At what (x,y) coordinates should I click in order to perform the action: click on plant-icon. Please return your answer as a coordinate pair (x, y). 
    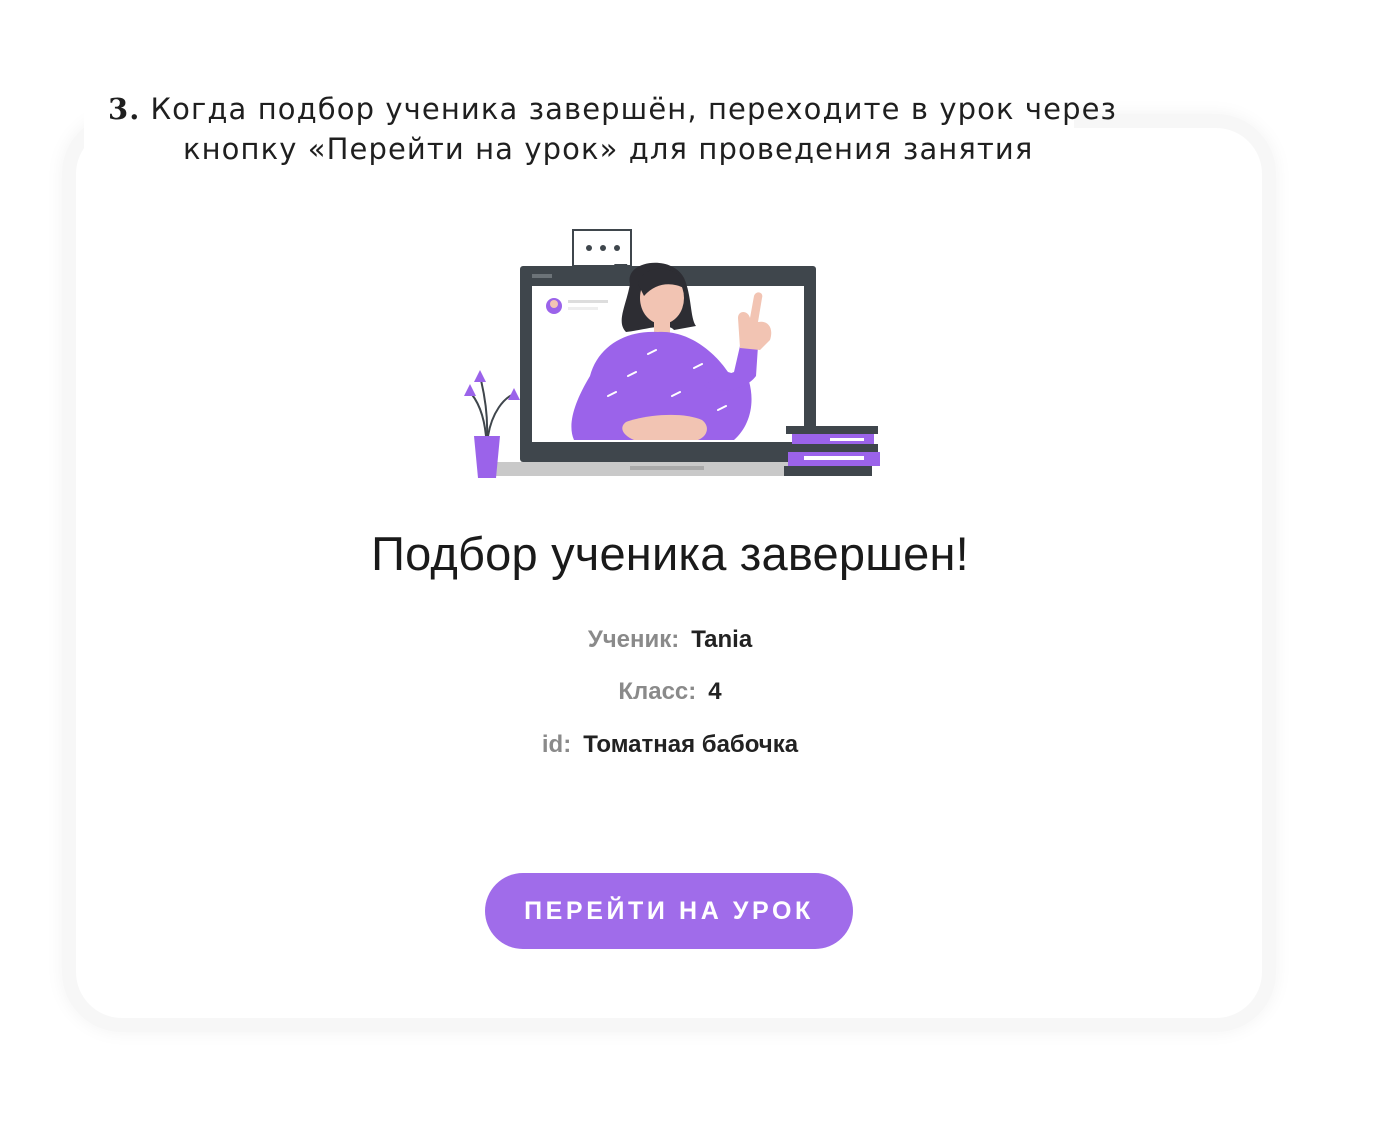
    Looking at the image, I should click on (492, 424).